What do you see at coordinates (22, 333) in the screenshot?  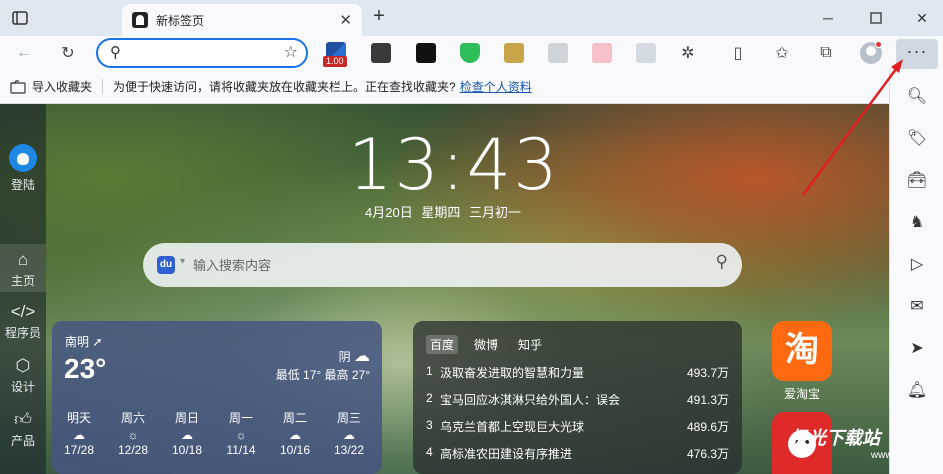 I see `rail-label-programmer: 程序员` at bounding box center [22, 333].